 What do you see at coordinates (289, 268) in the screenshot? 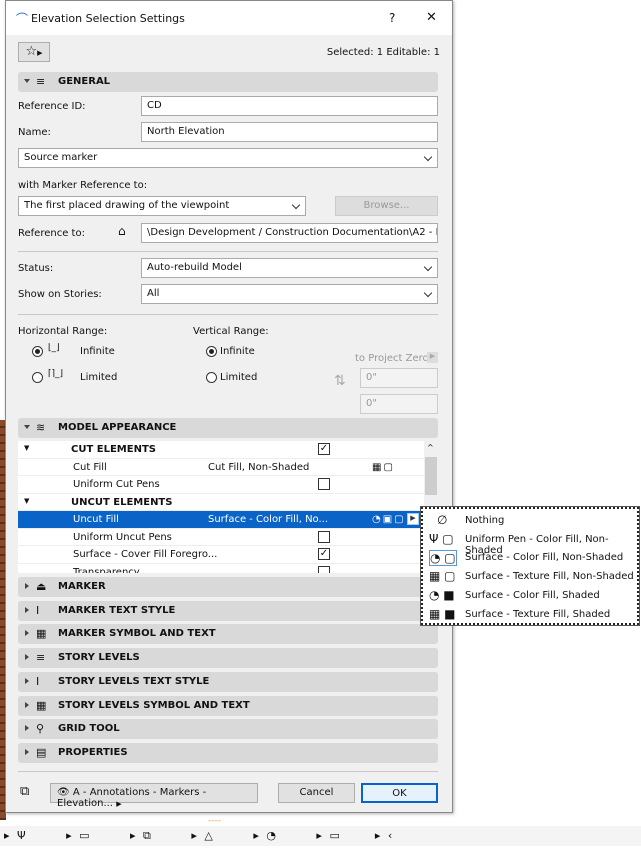
I see `status-select: Auto-rebuild Model` at bounding box center [289, 268].